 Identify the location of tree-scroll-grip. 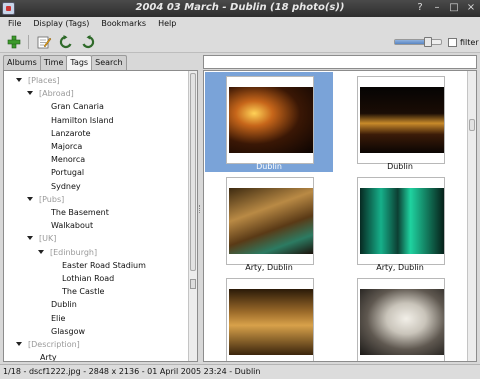
(193, 284).